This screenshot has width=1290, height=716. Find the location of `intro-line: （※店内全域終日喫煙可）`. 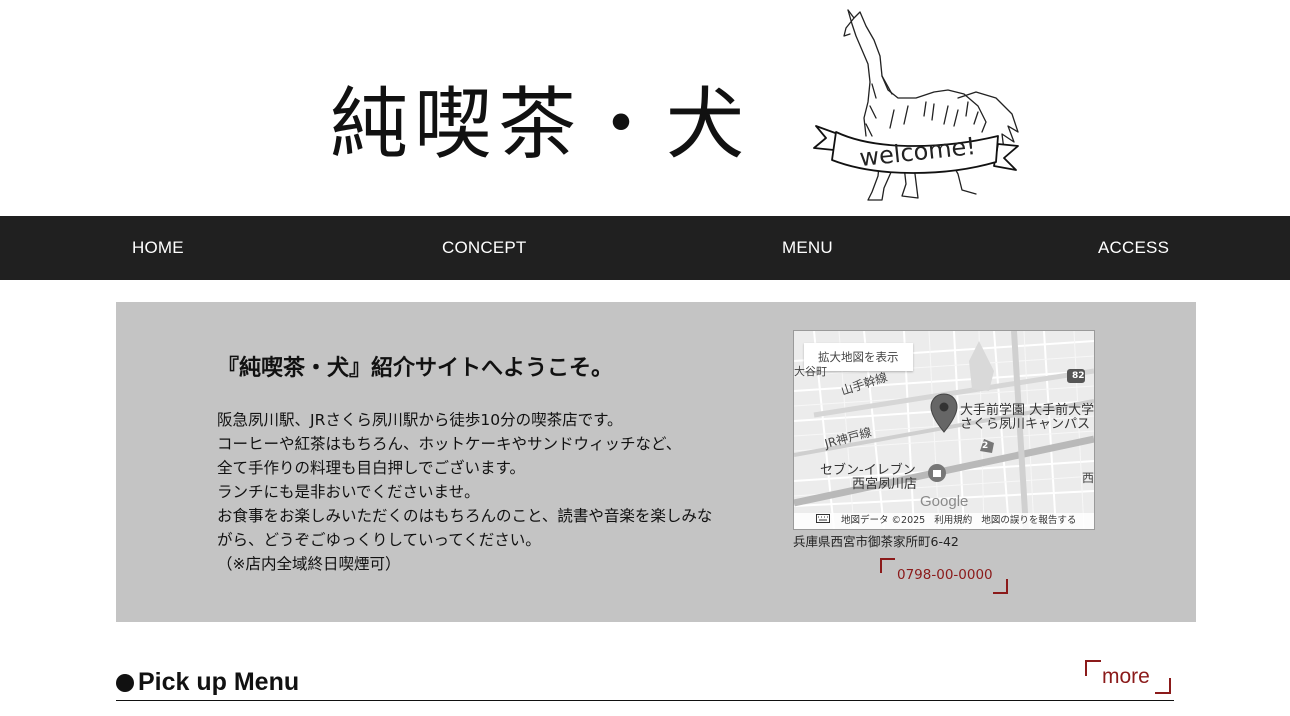

intro-line: （※店内全域終日喫煙可） is located at coordinates (309, 564).